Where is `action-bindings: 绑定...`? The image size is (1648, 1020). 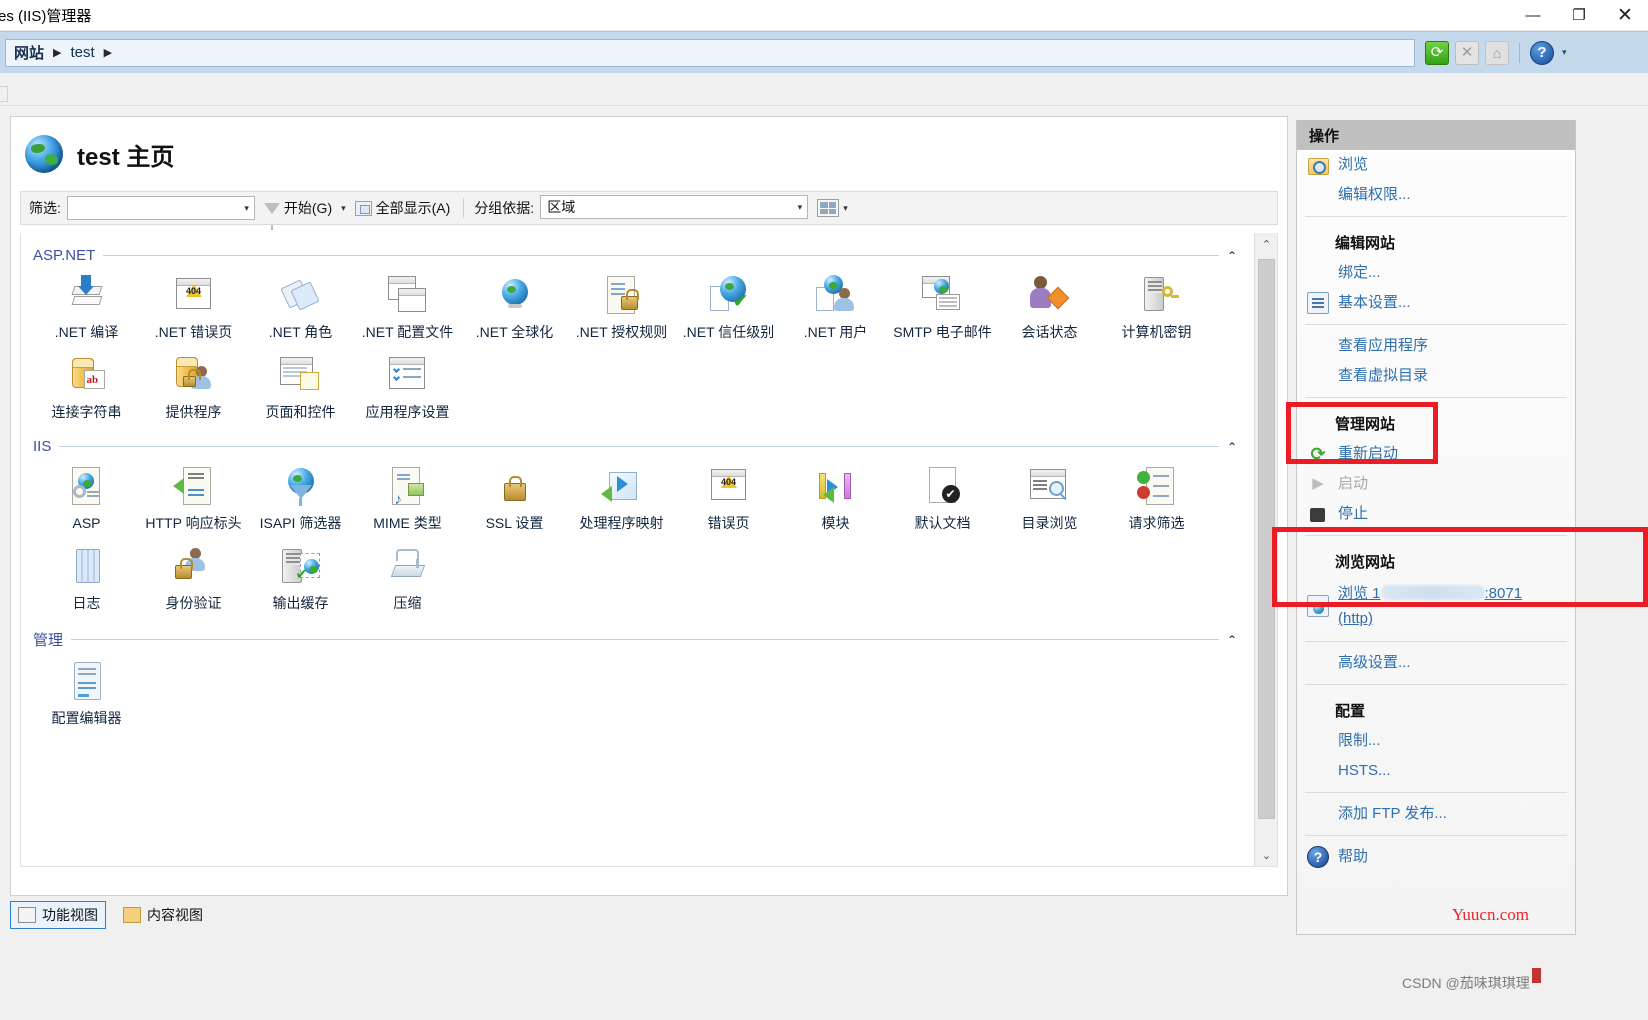 action-bindings: 绑定... is located at coordinates (1436, 273).